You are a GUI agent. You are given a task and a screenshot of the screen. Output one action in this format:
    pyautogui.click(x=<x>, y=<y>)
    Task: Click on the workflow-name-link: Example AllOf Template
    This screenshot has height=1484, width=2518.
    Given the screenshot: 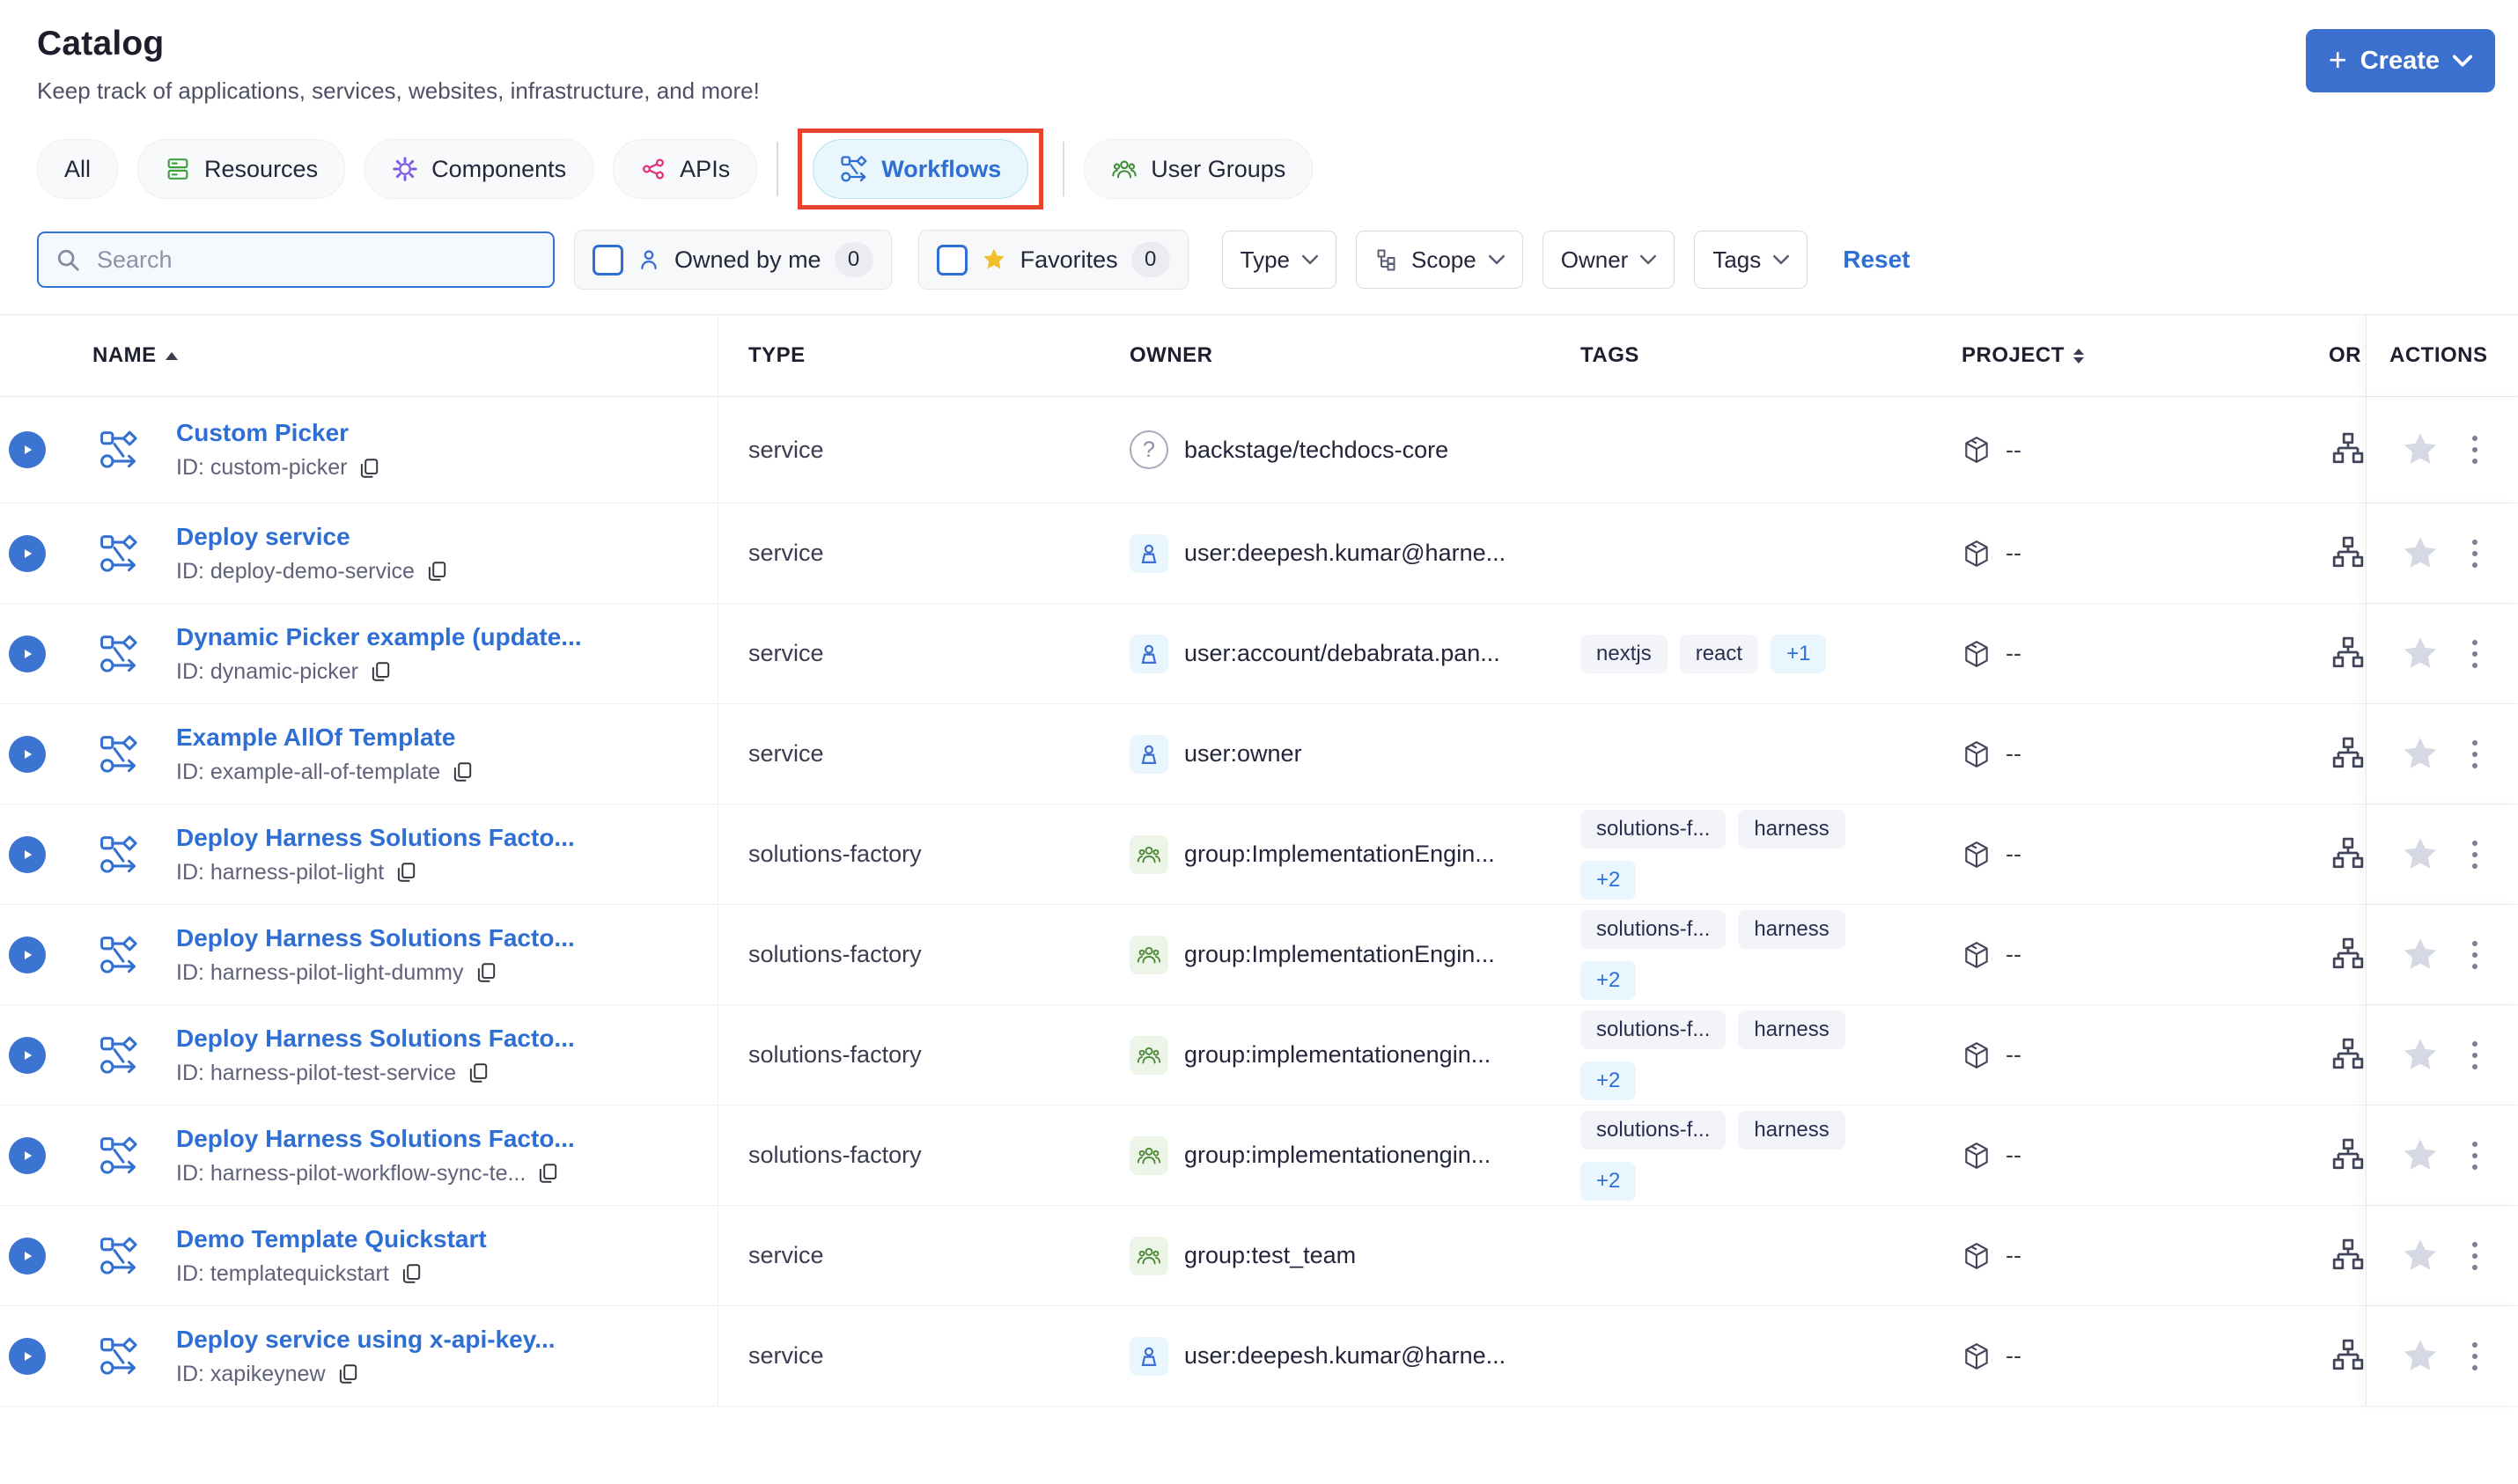 What is the action you would take?
    pyautogui.click(x=315, y=738)
    